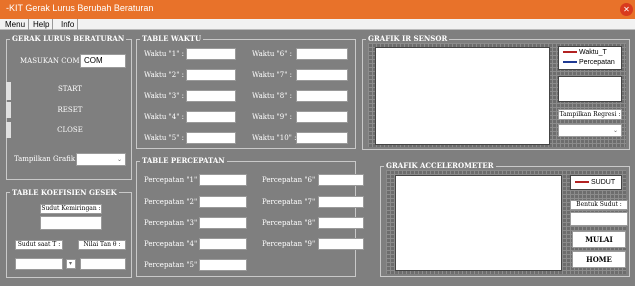 This screenshot has width=635, height=286. What do you see at coordinates (164, 54) in the screenshot?
I see `waktu-label-1: Waktu "1" :` at bounding box center [164, 54].